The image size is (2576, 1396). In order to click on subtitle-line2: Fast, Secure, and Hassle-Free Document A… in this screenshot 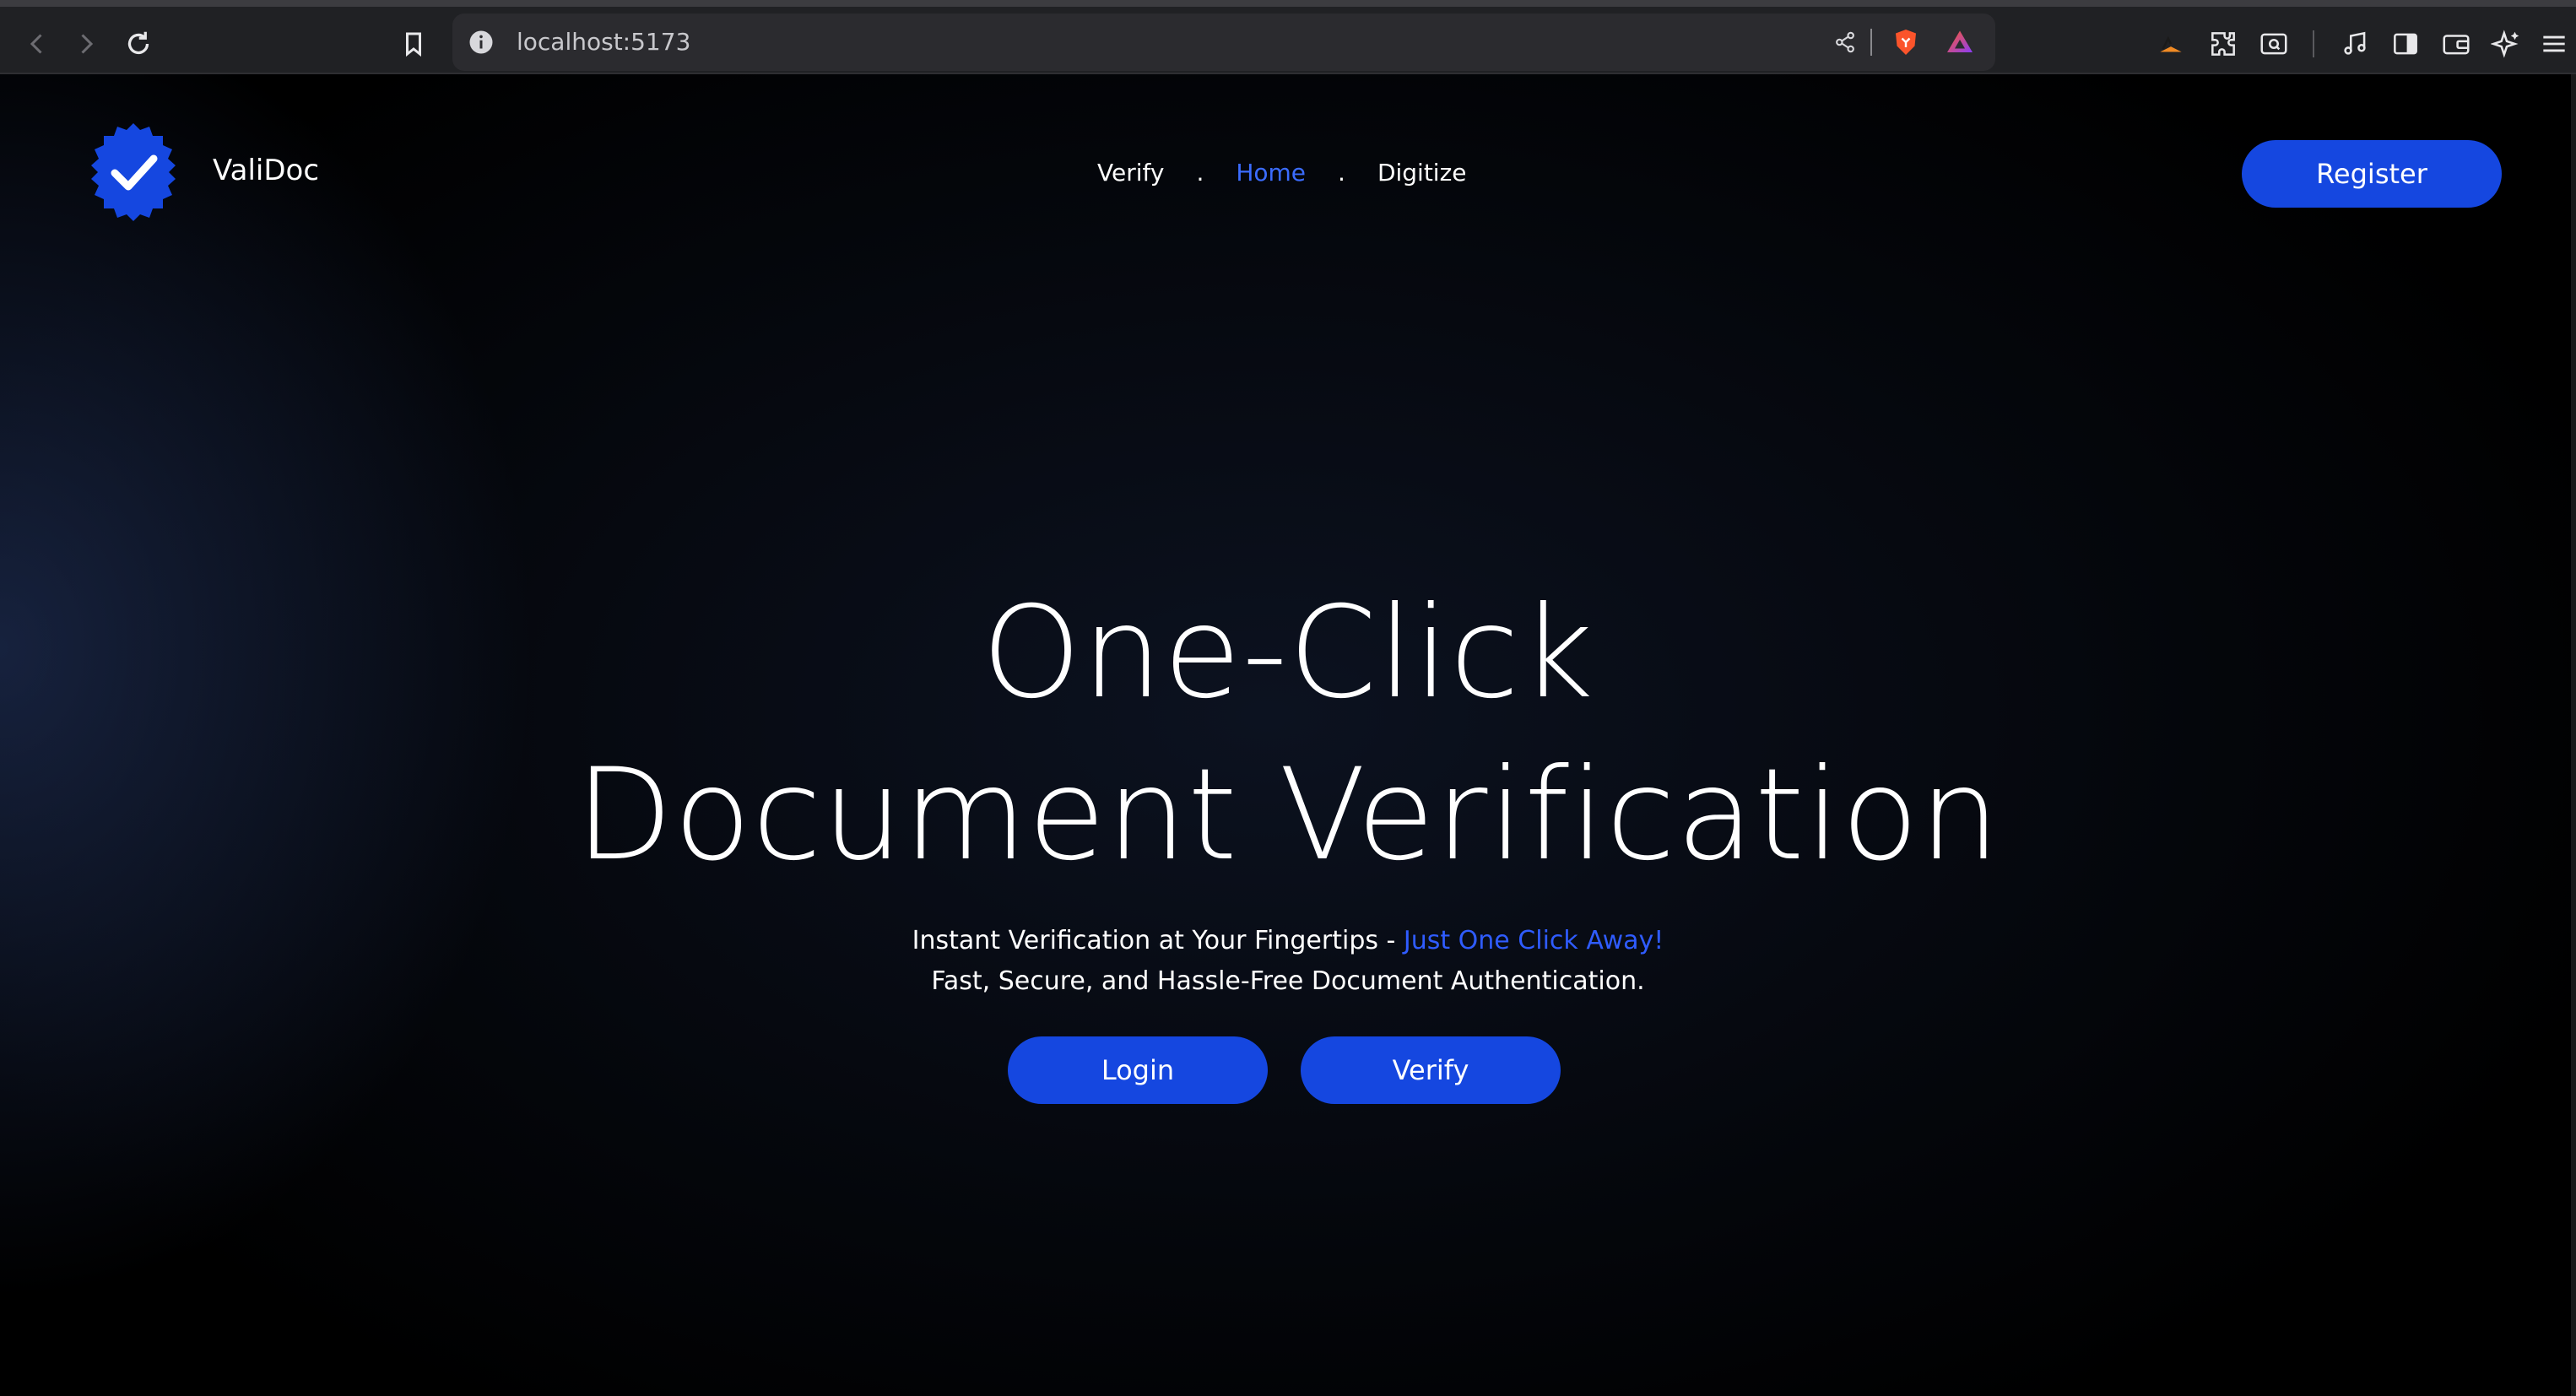, I will do `click(1288, 981)`.